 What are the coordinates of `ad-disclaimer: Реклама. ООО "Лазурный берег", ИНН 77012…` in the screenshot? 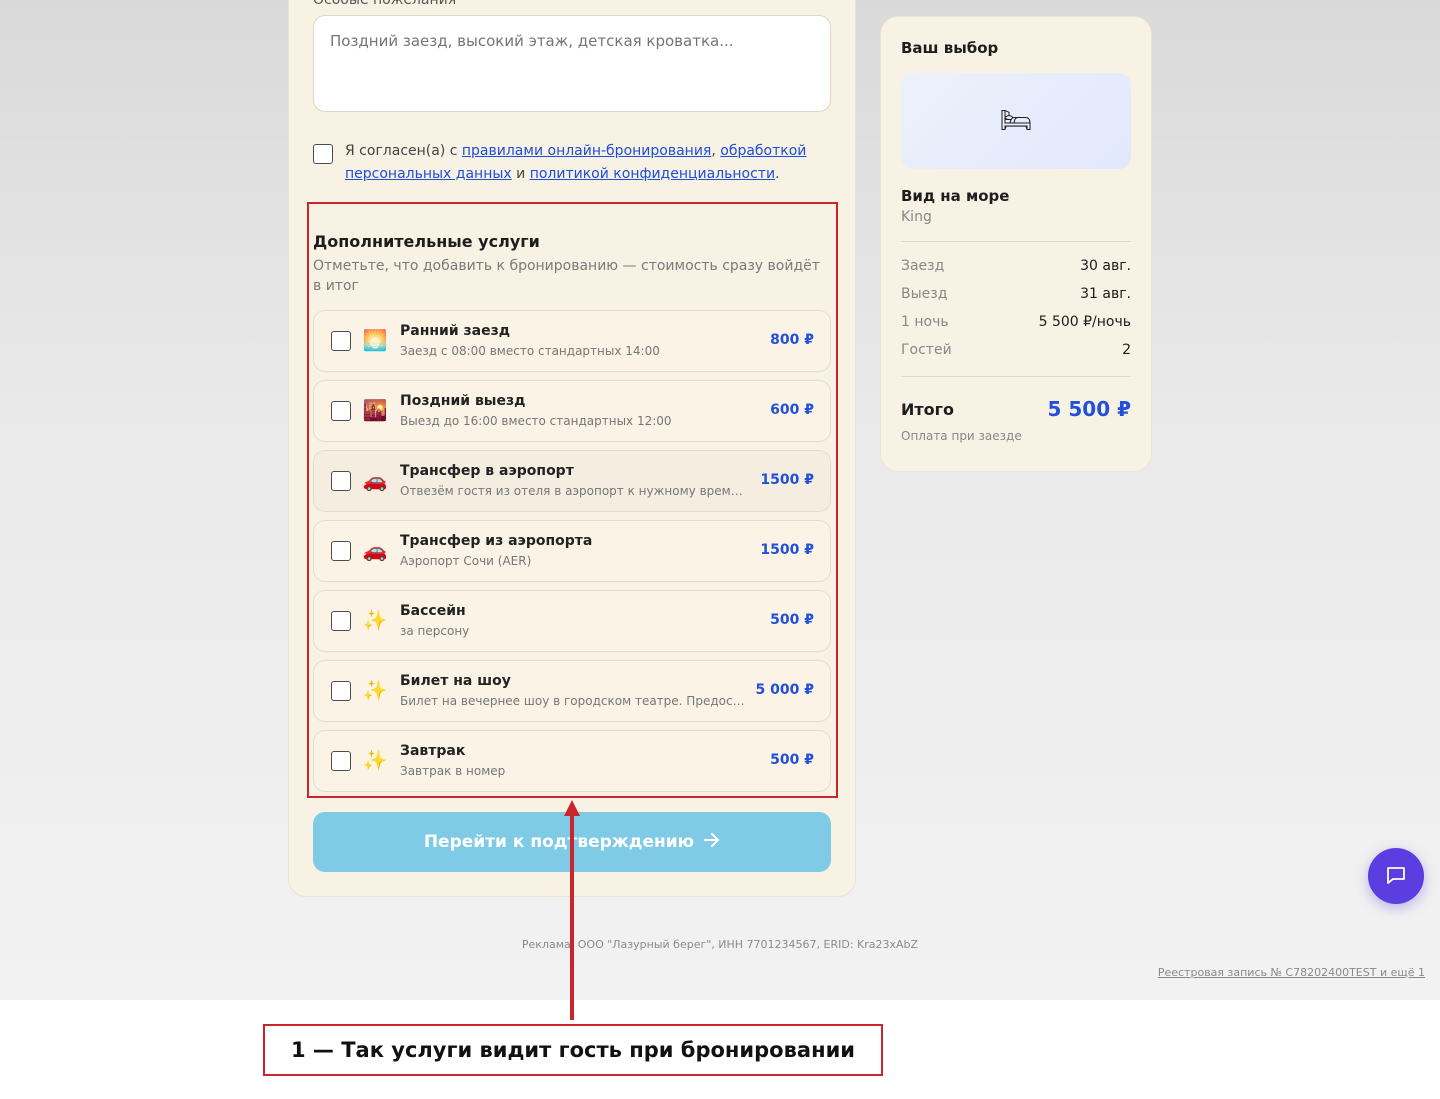 It's located at (720, 944).